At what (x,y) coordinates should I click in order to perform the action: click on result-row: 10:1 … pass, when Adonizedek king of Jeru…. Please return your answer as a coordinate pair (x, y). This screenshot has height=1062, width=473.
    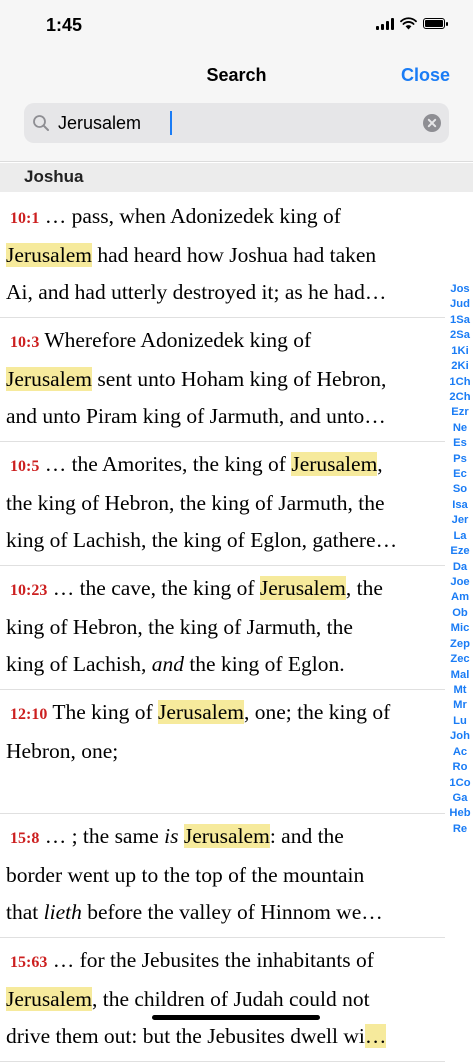
    Looking at the image, I should click on (222, 256).